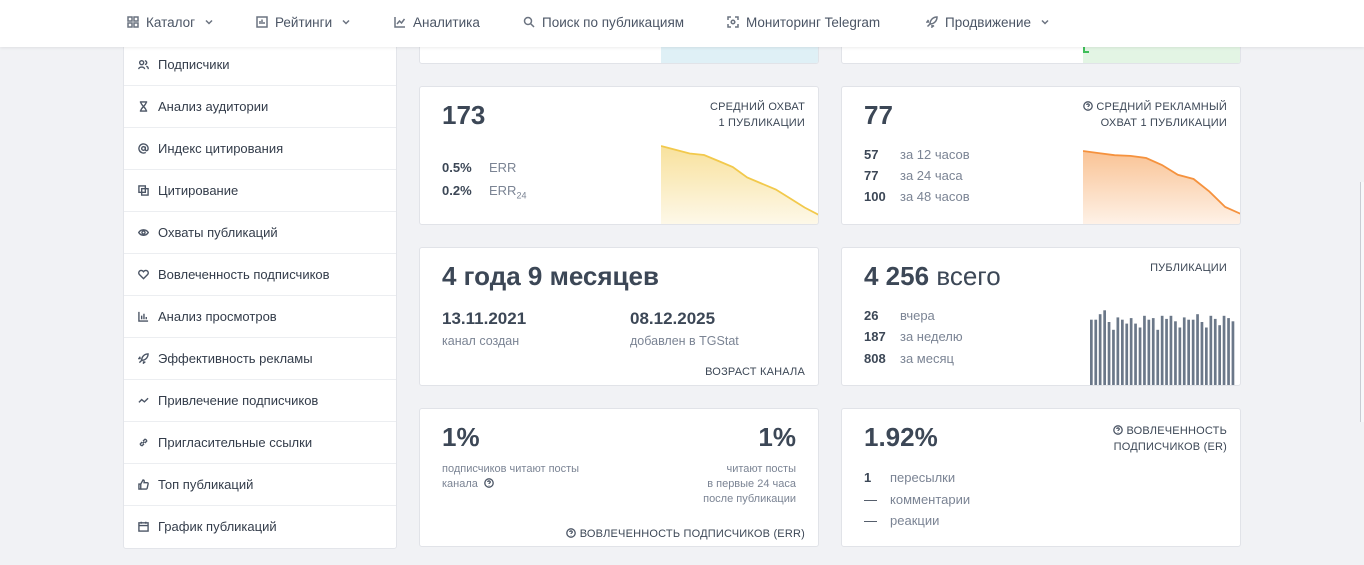 Image resolution: width=1364 pixels, height=565 pixels. I want to click on sidebar-item-label: Охваты публикаций, so click(218, 232).